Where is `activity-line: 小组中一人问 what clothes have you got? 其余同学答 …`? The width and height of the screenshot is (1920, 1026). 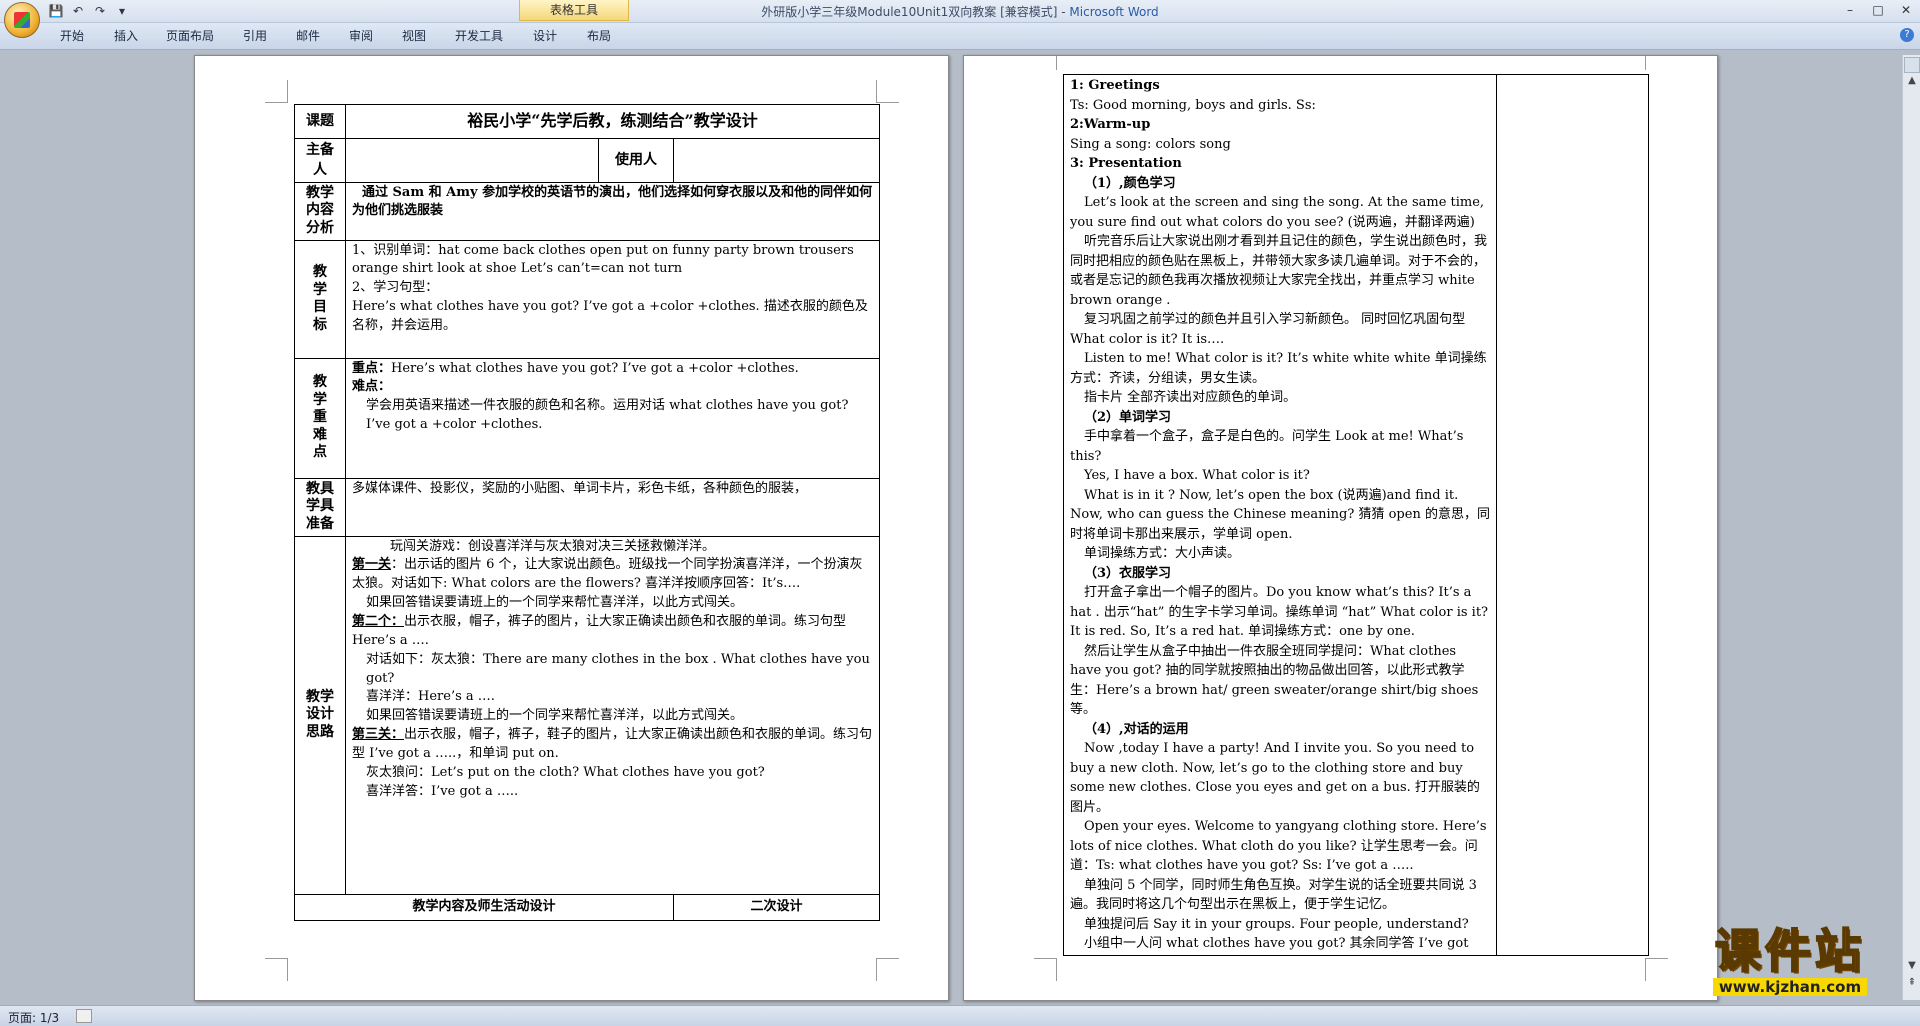 activity-line: 小组中一人问 what clothes have you got? 其余同学答 … is located at coordinates (1276, 943).